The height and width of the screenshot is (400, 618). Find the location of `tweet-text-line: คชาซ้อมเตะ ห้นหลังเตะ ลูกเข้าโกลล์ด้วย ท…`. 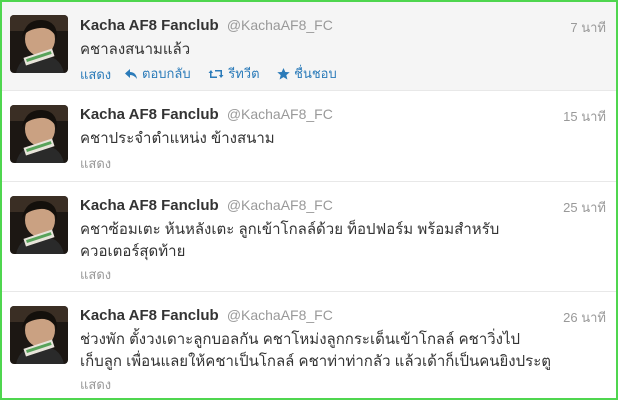

tweet-text-line: คชาซ้อมเตะ ห้นหลังเตะ ลูกเข้าโกลล์ด้วย ท… is located at coordinates (290, 229).